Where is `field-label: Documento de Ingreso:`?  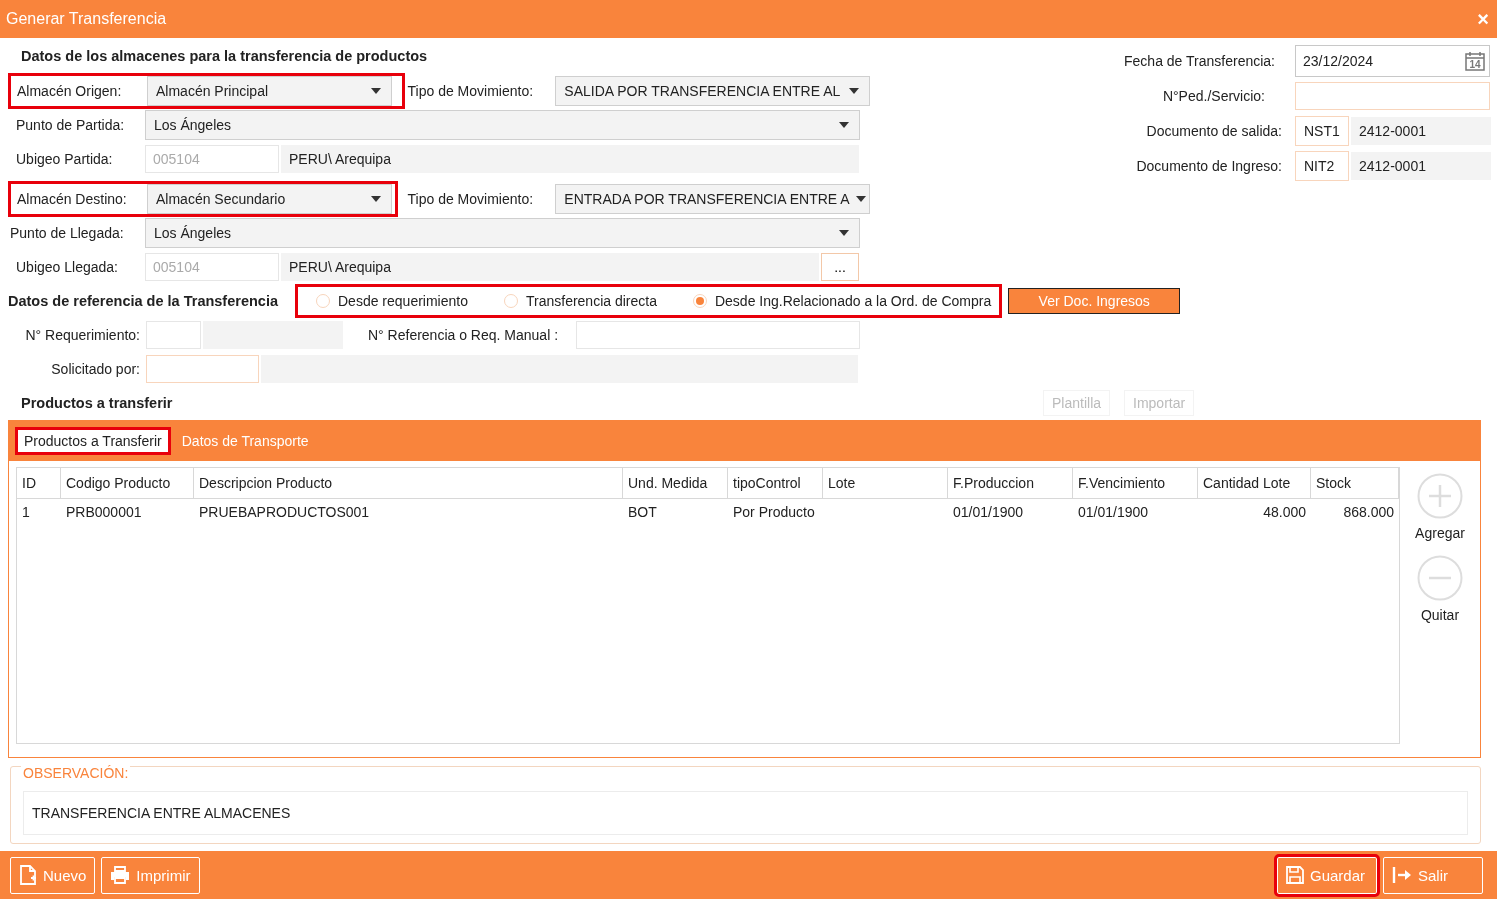
field-label: Documento de Ingreso: is located at coordinates (1209, 166).